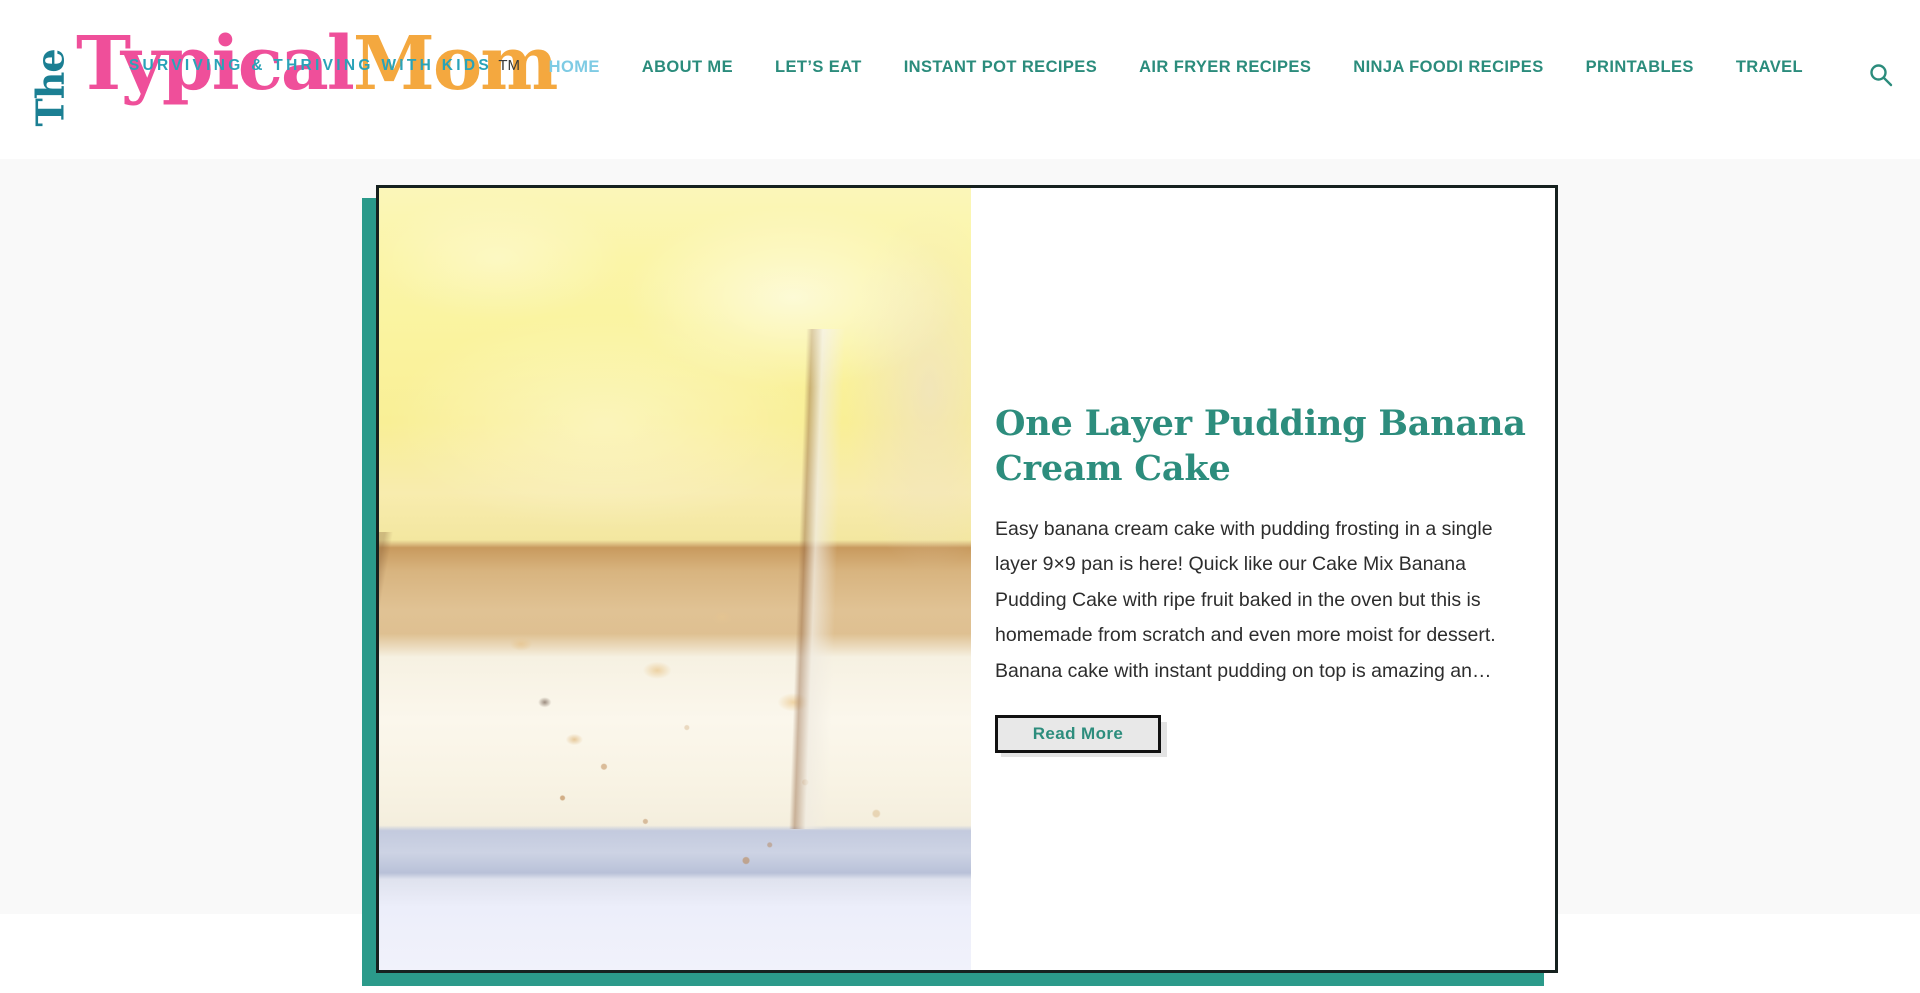 The width and height of the screenshot is (1920, 993). Describe the element at coordinates (1260, 445) in the screenshot. I see `featured-post-title: One Layer Pudding Banana Cream Cake` at that location.